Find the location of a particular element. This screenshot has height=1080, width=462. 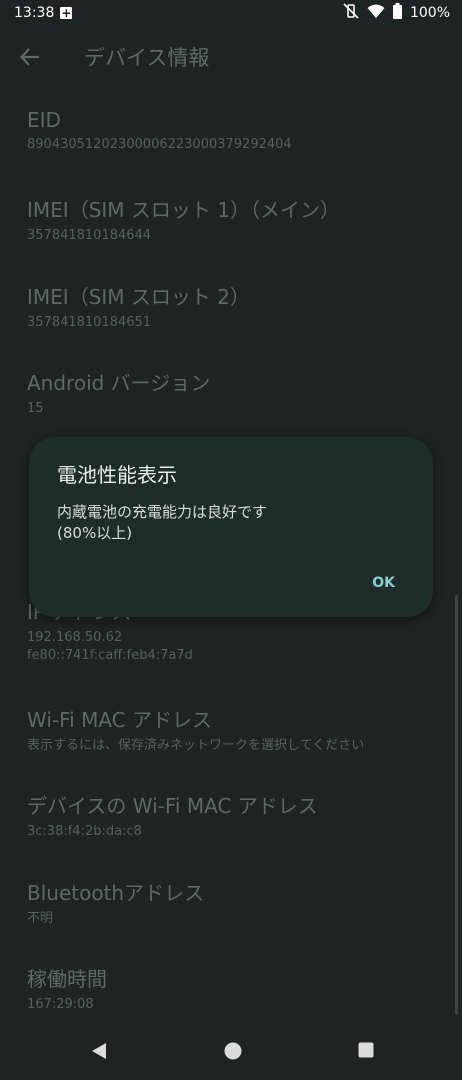

scrollbar is located at coordinates (456, 805).